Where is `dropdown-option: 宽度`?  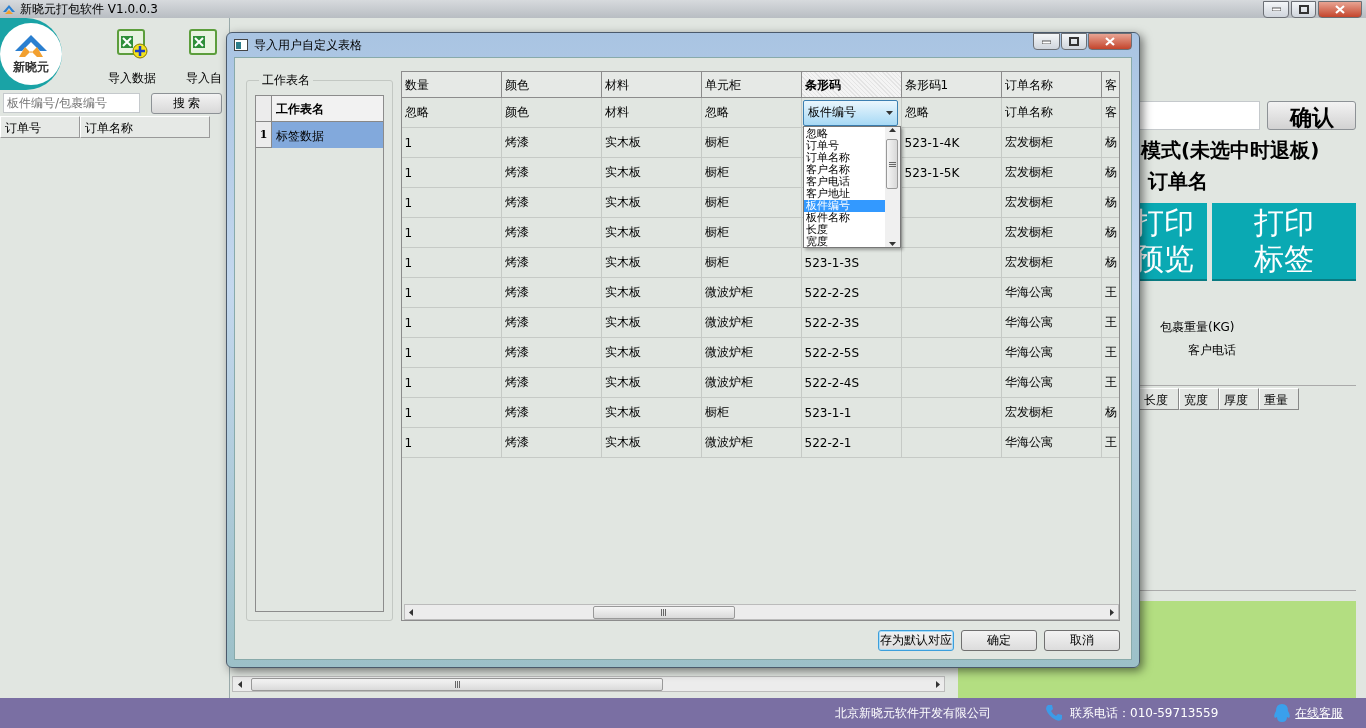 dropdown-option: 宽度 is located at coordinates (844, 242).